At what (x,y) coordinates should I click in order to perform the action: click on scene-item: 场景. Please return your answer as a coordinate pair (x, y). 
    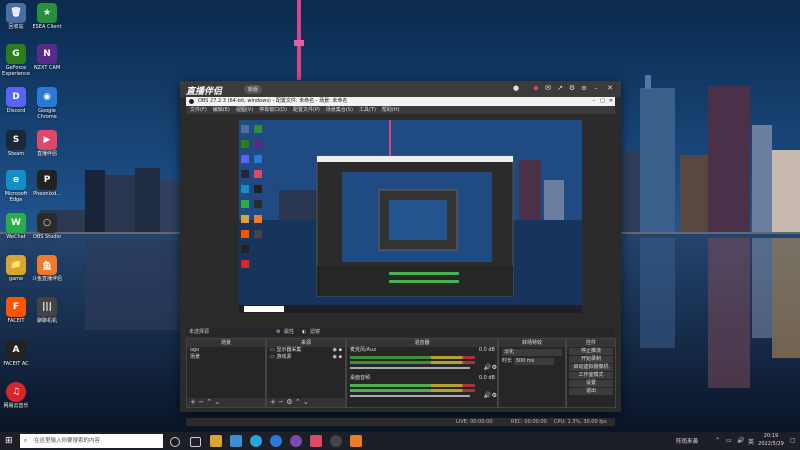
    Looking at the image, I should click on (226, 357).